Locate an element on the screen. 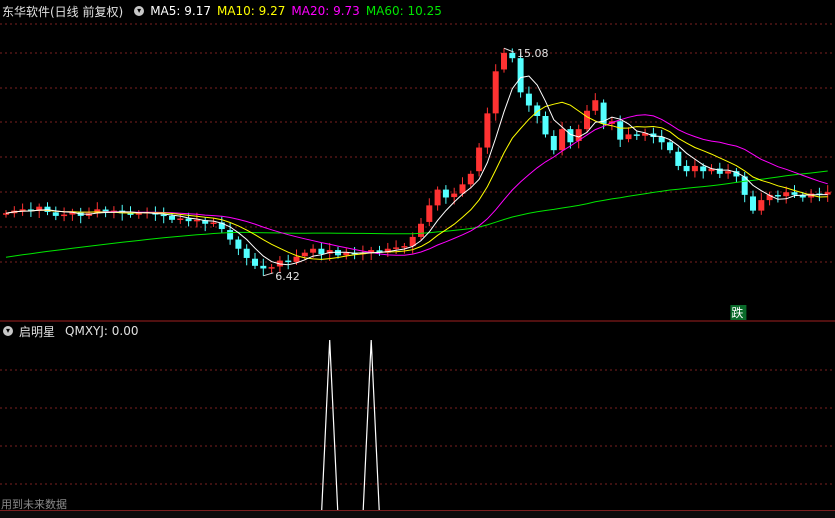  indicator-value: QMXYJ: 0.00 is located at coordinates (102, 331).